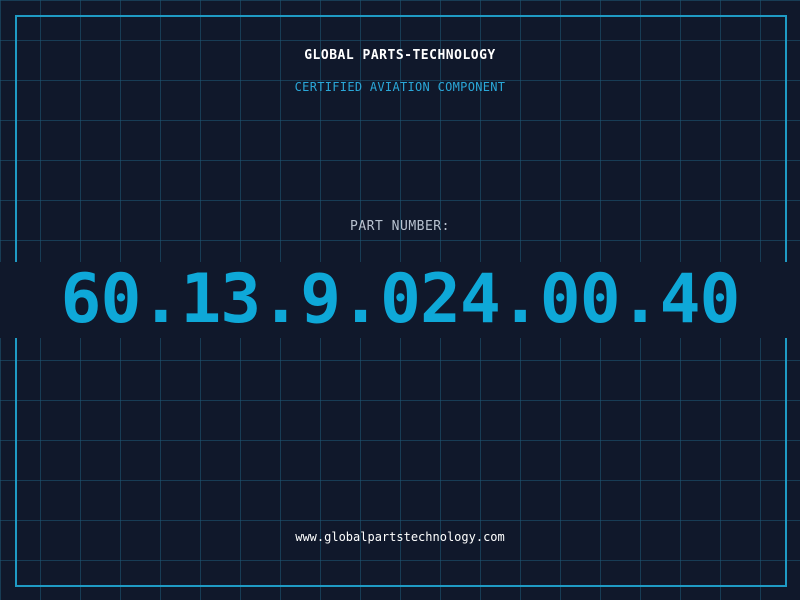  Describe the element at coordinates (400, 226) in the screenshot. I see `part-number-label: PART NUMBER:` at that location.